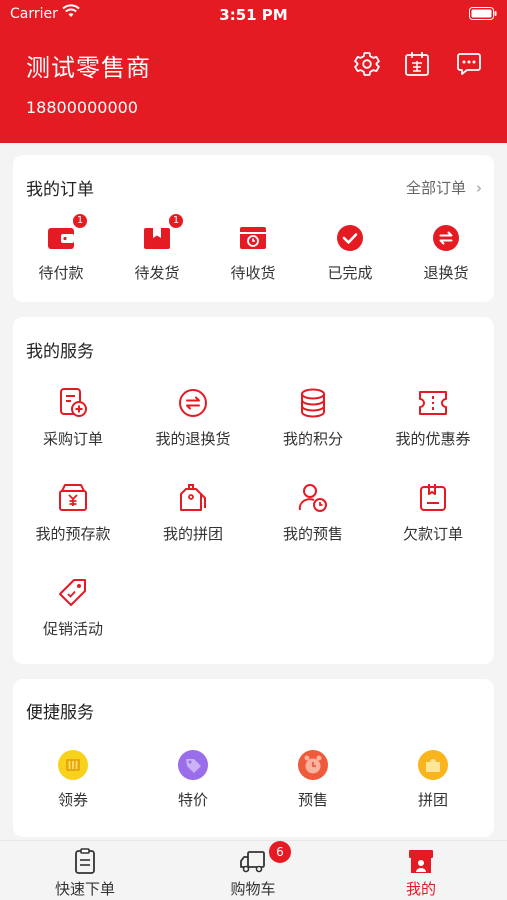 This screenshot has height=900, width=507. I want to click on purchase-order-icon, so click(73, 403).